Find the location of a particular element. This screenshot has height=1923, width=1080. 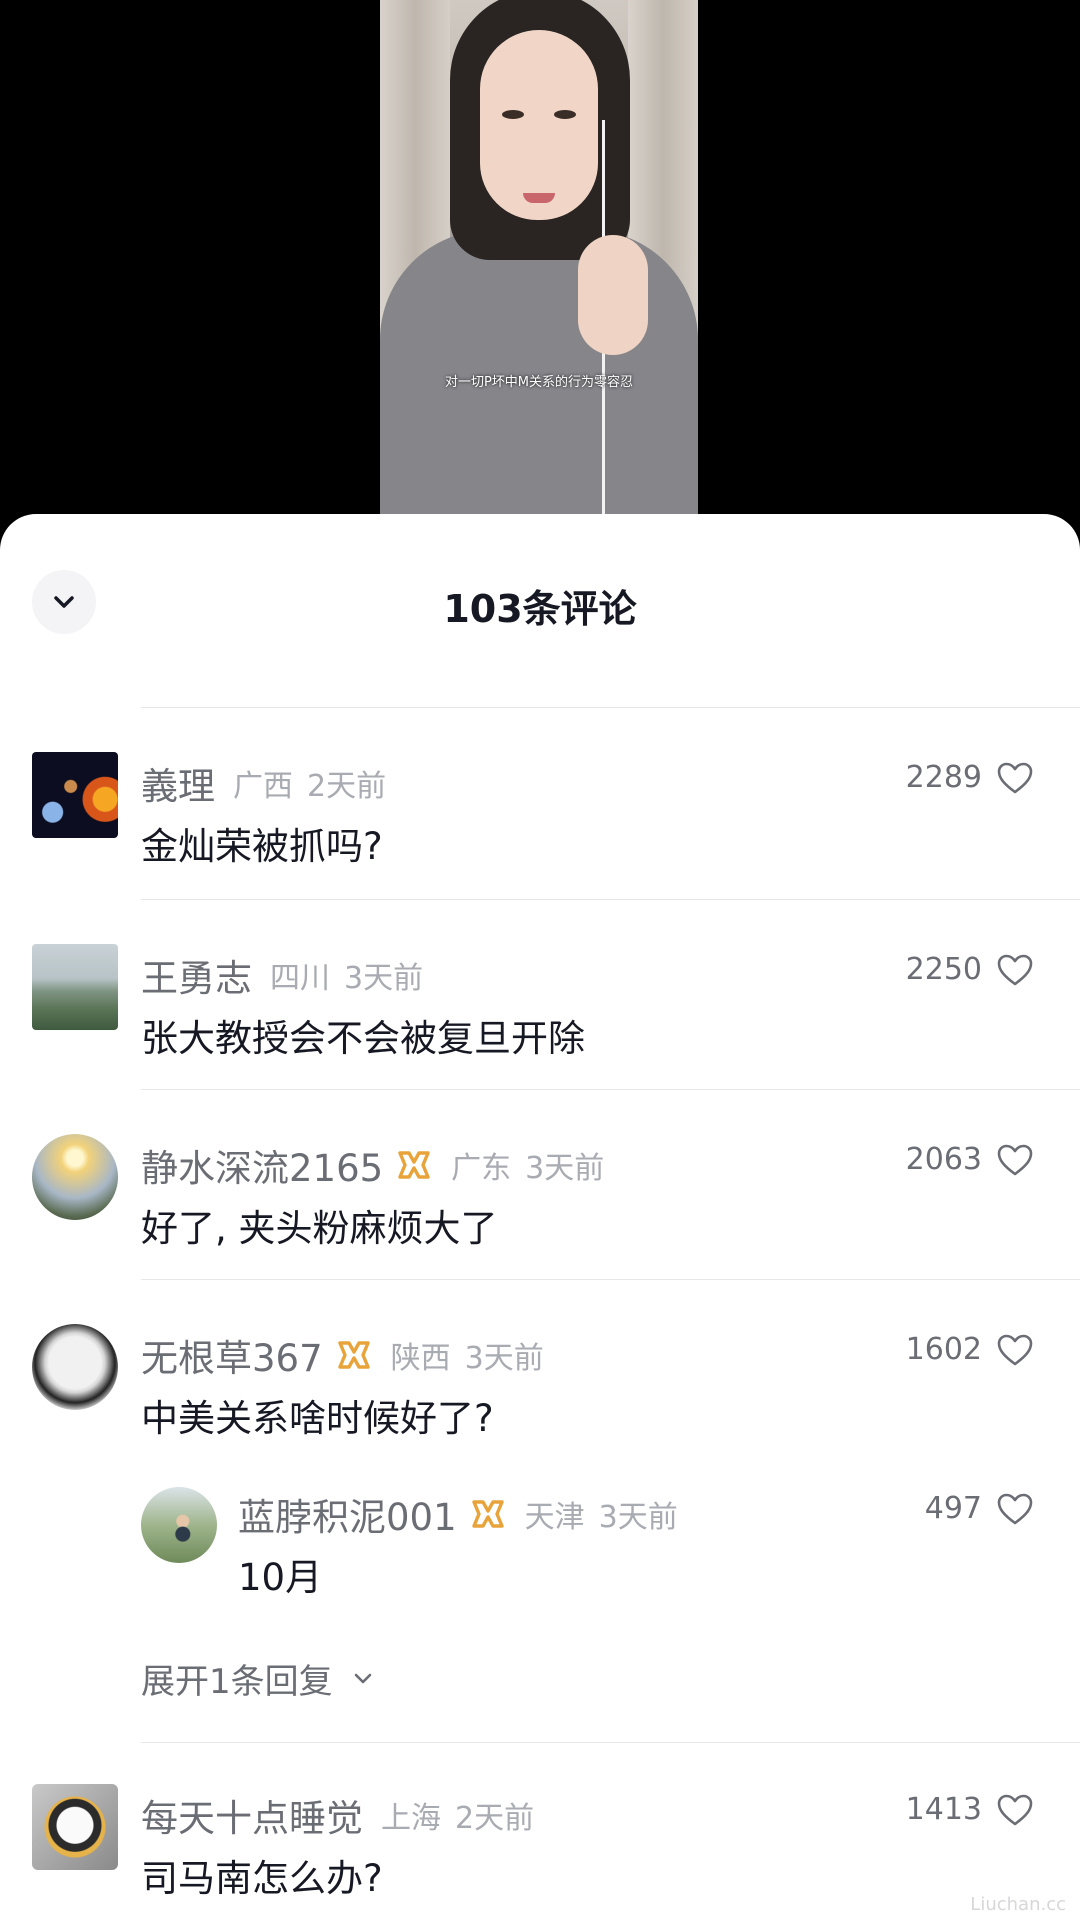

like-button: 2289 is located at coordinates (970, 777).